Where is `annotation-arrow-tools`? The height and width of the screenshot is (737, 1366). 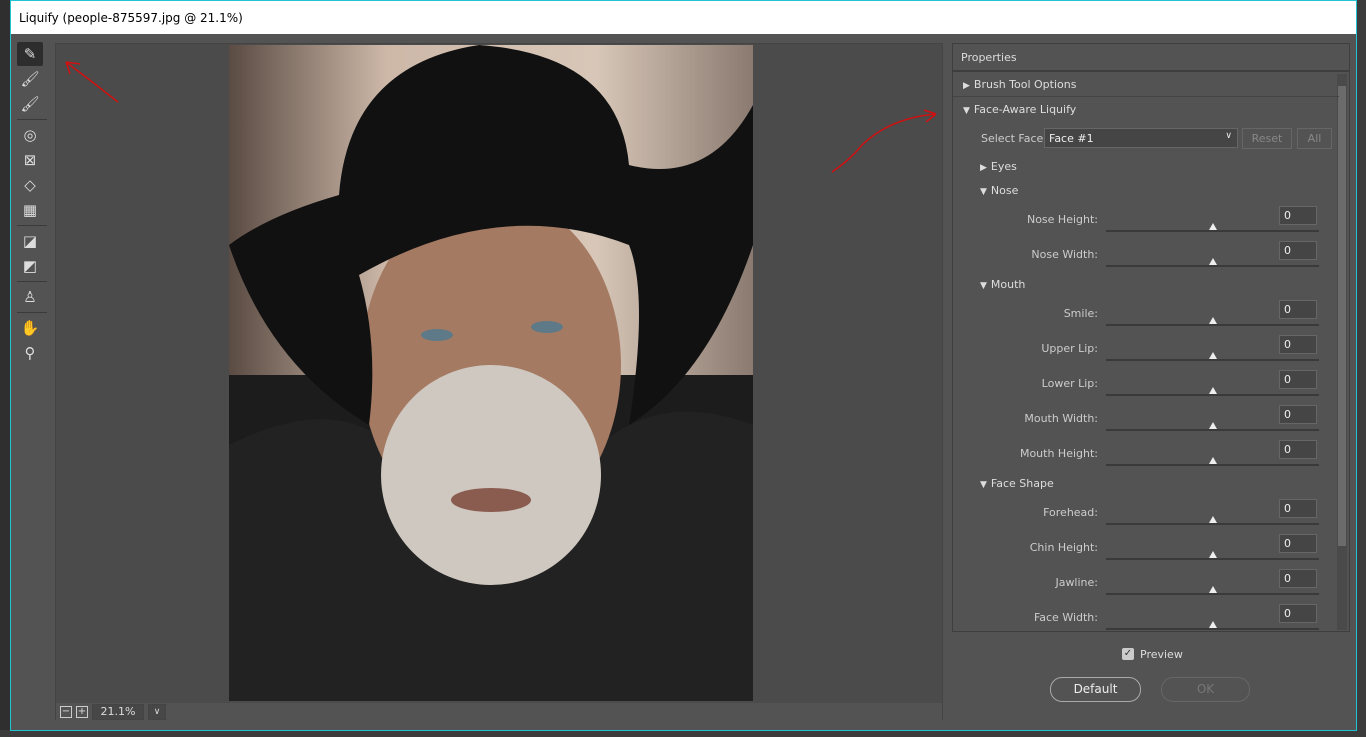
annotation-arrow-tools is located at coordinates (92, 82).